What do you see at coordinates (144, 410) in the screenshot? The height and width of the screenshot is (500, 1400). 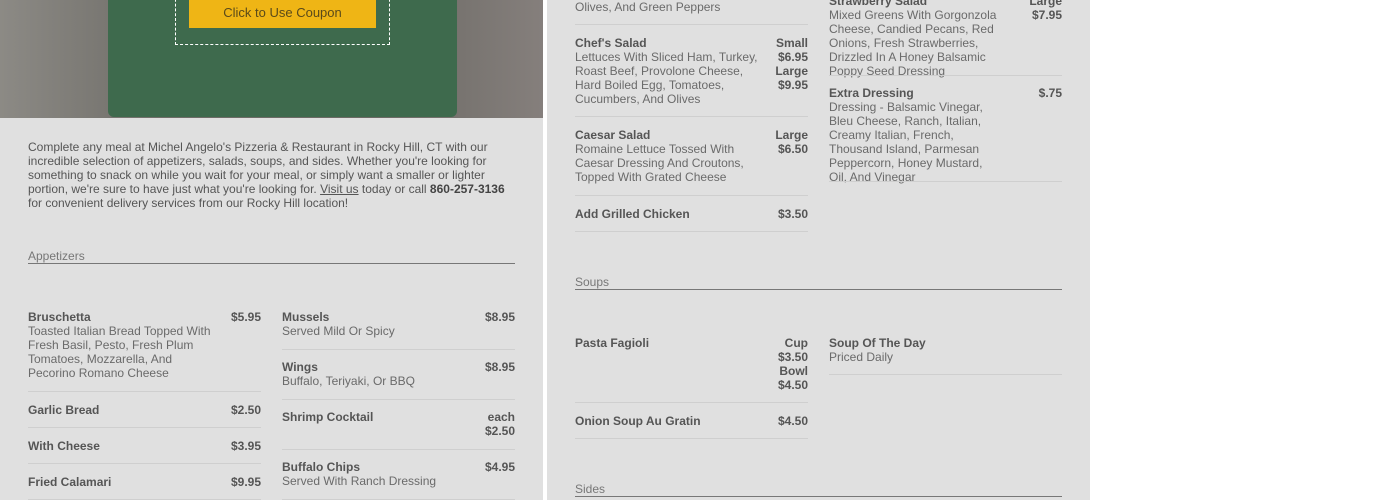 I see `menu-item-garlic-bread: Garlic Bread $2.50` at bounding box center [144, 410].